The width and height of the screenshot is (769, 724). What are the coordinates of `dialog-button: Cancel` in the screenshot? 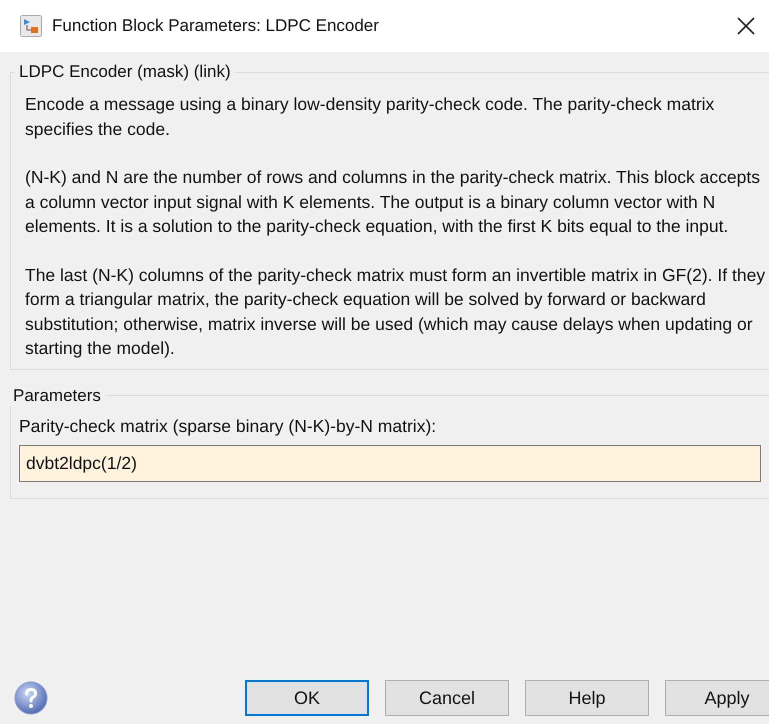 It's located at (447, 698).